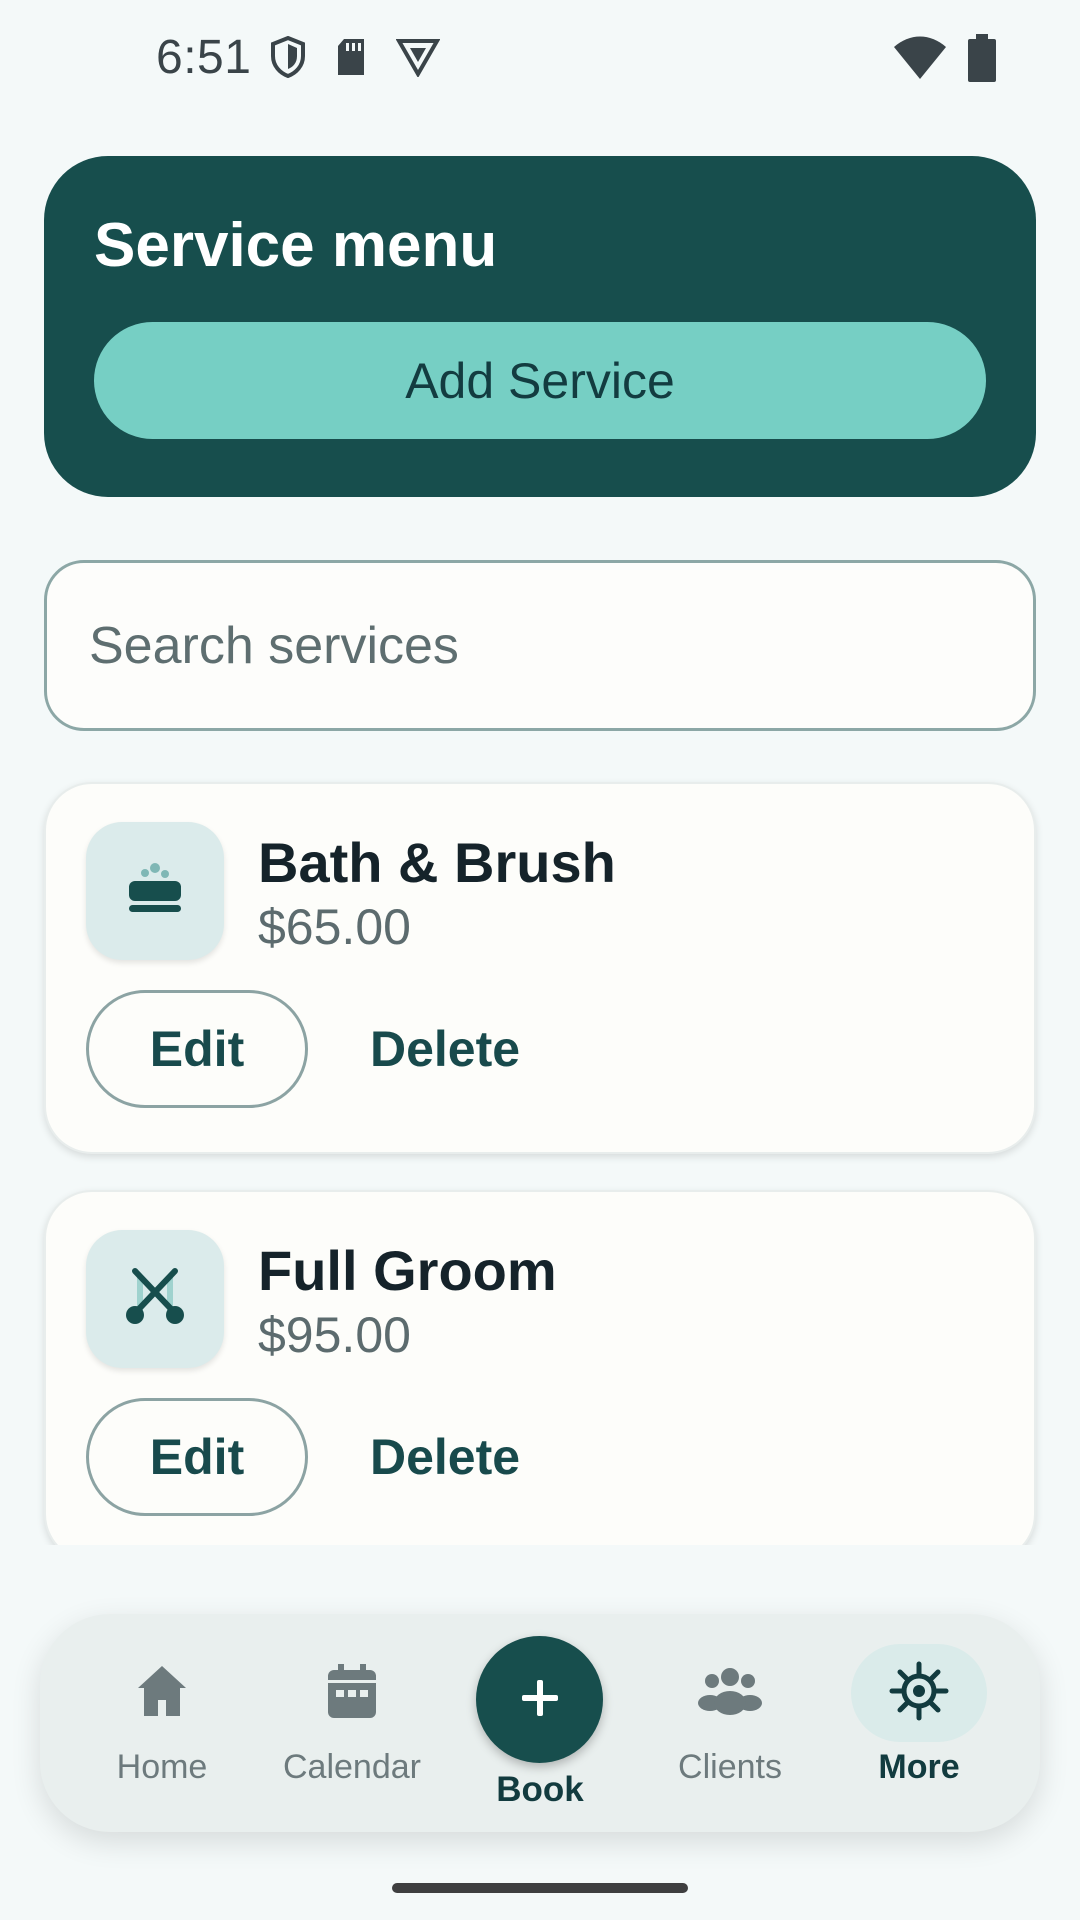 The image size is (1080, 1920). I want to click on nav-label: Calendar, so click(352, 1767).